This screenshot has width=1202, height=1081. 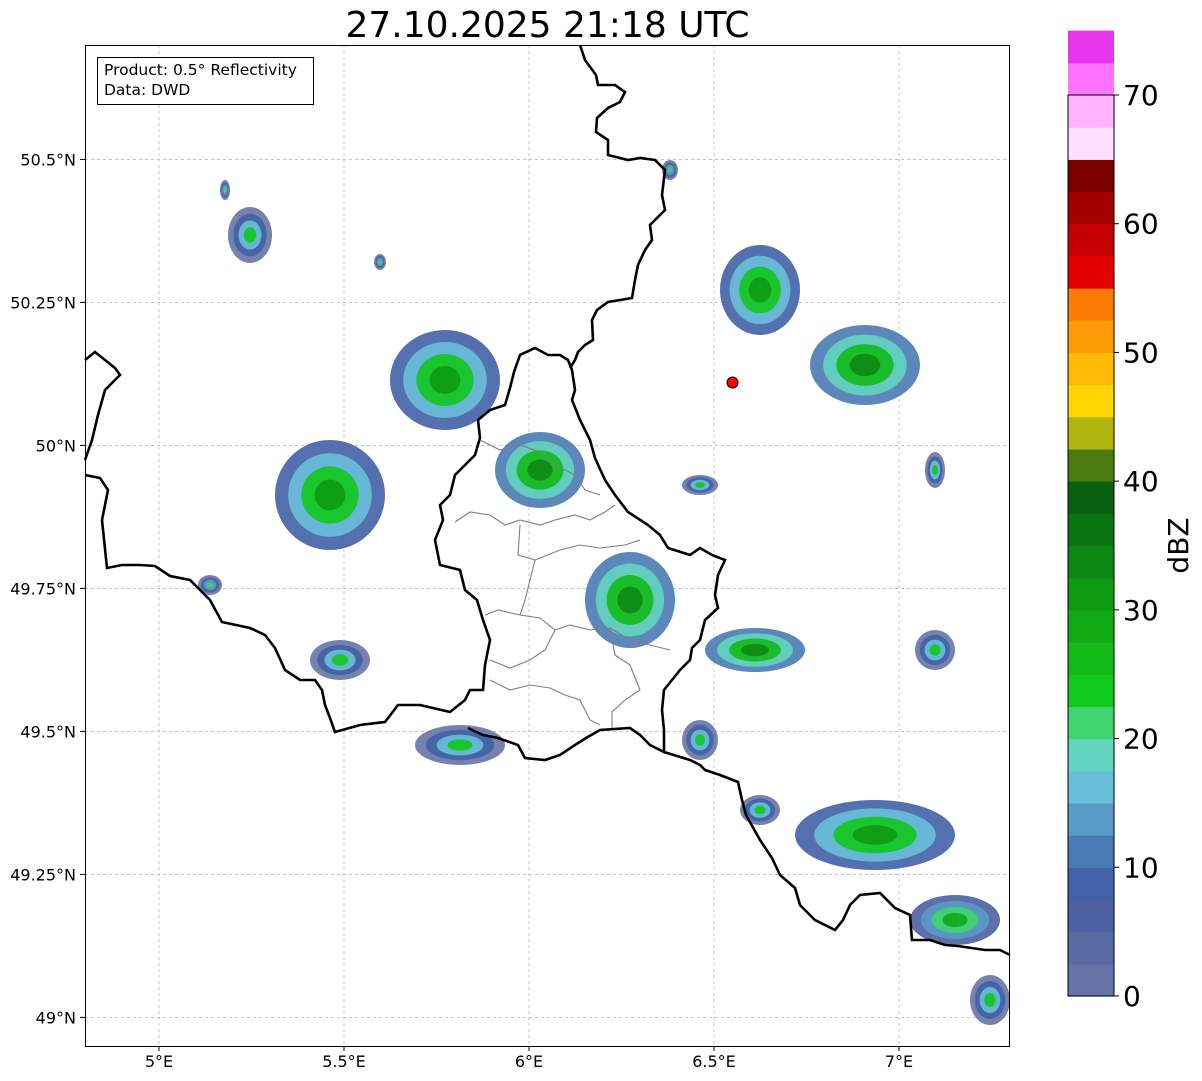 What do you see at coordinates (43, 874) in the screenshot?
I see `lat-tick-label: 49.25°N` at bounding box center [43, 874].